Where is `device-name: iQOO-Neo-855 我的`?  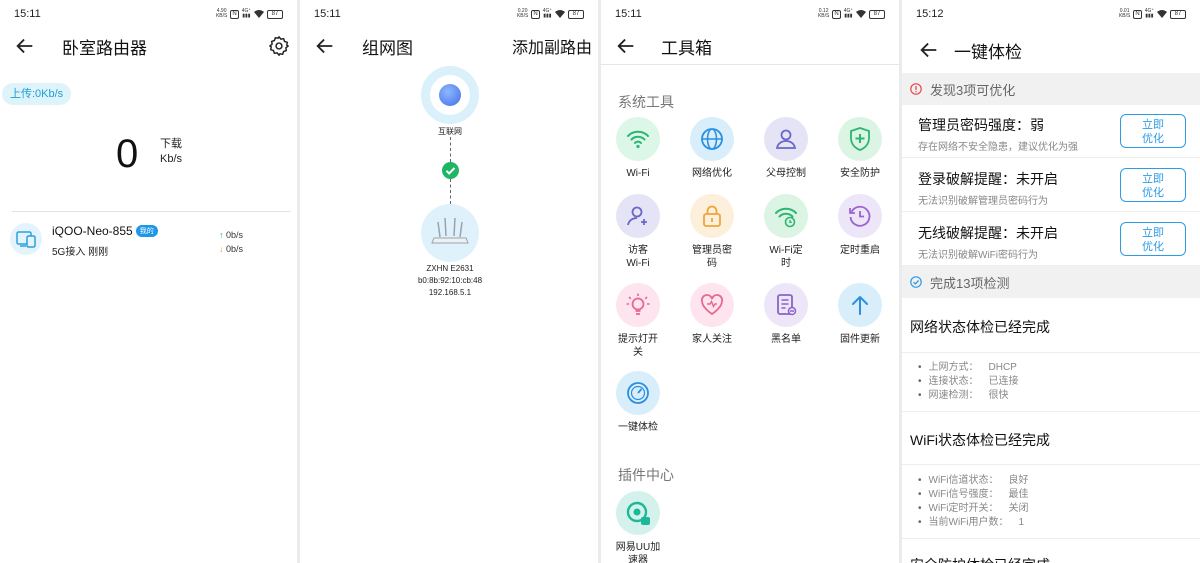 device-name: iQOO-Neo-855 我的 is located at coordinates (105, 231).